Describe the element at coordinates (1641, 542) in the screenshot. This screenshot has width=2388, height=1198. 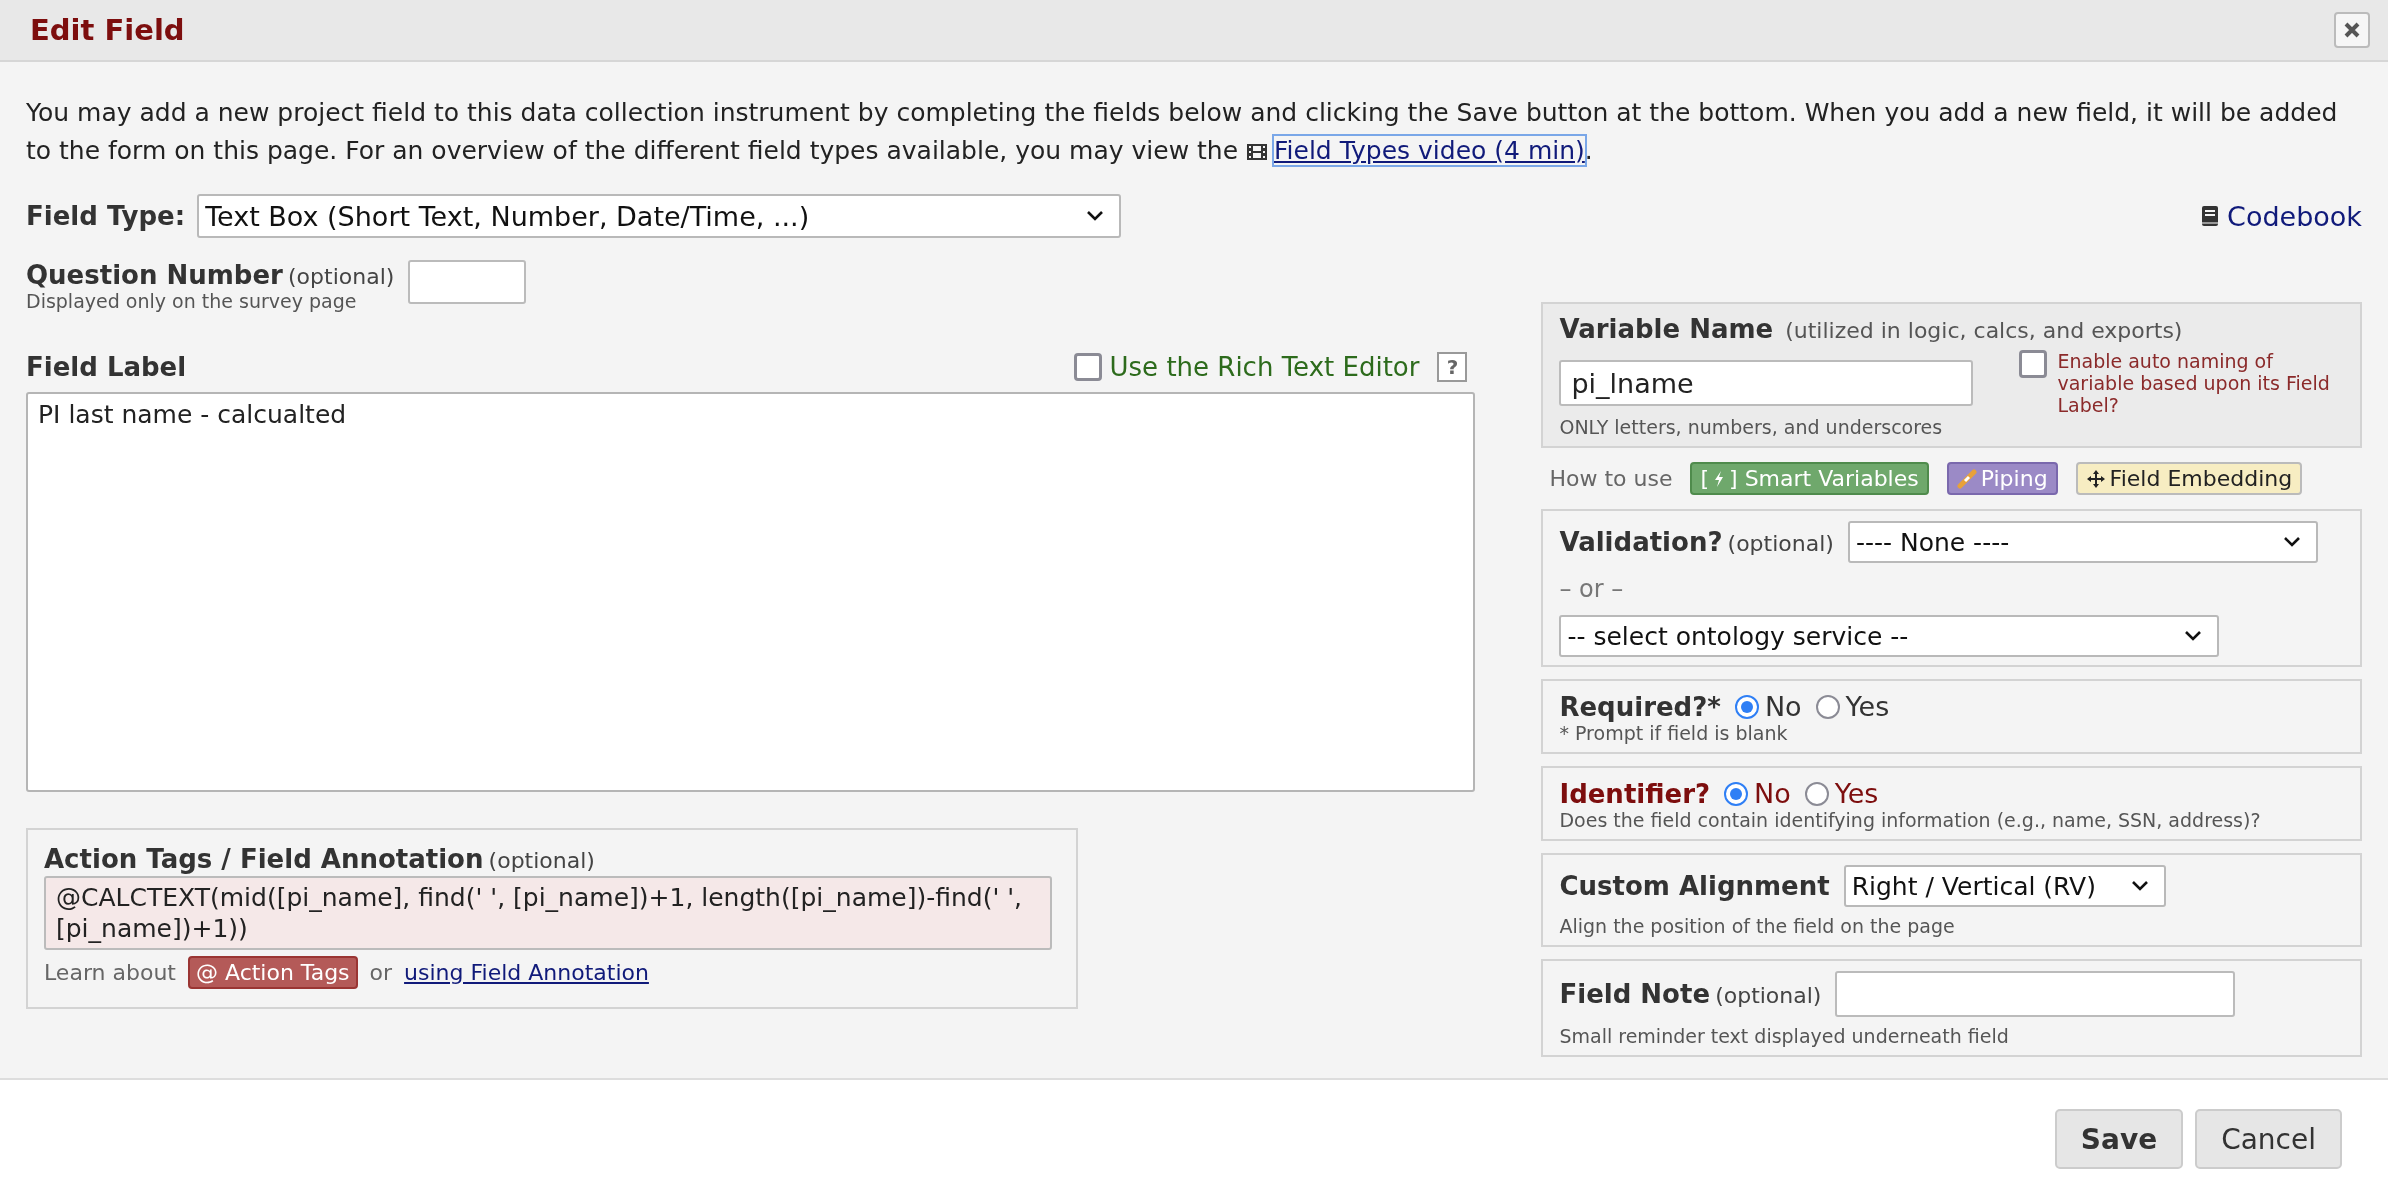
I see `field-label: Validation?` at that location.